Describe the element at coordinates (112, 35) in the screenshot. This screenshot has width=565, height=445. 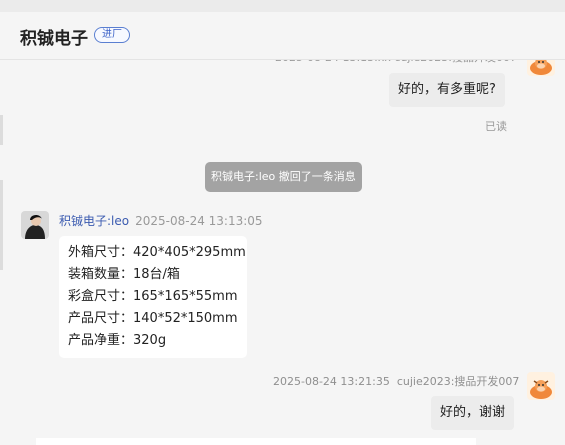
I see `status-badge: 进厂` at that location.